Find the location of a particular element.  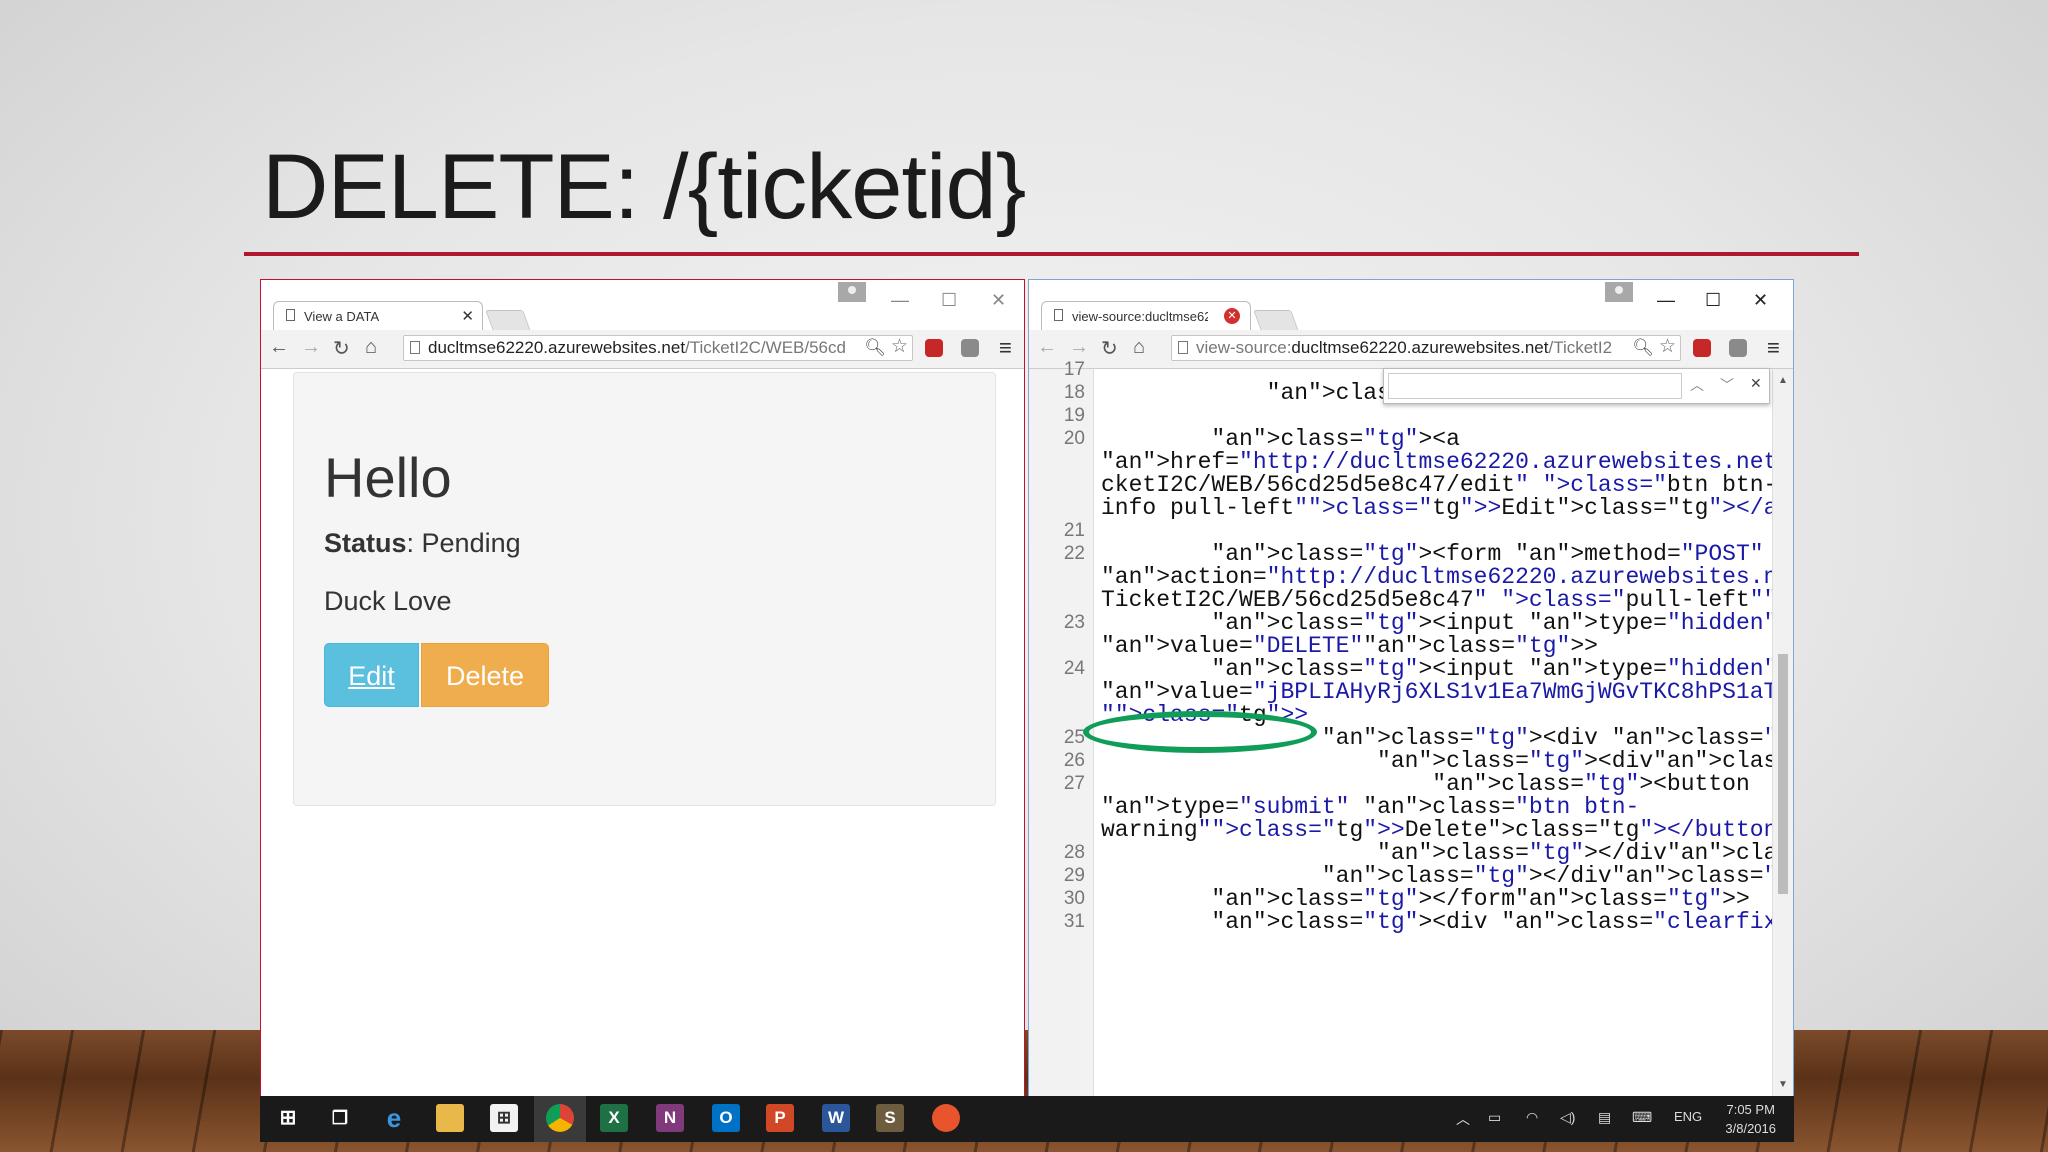

task-view-icon: ❐ is located at coordinates (340, 1118).